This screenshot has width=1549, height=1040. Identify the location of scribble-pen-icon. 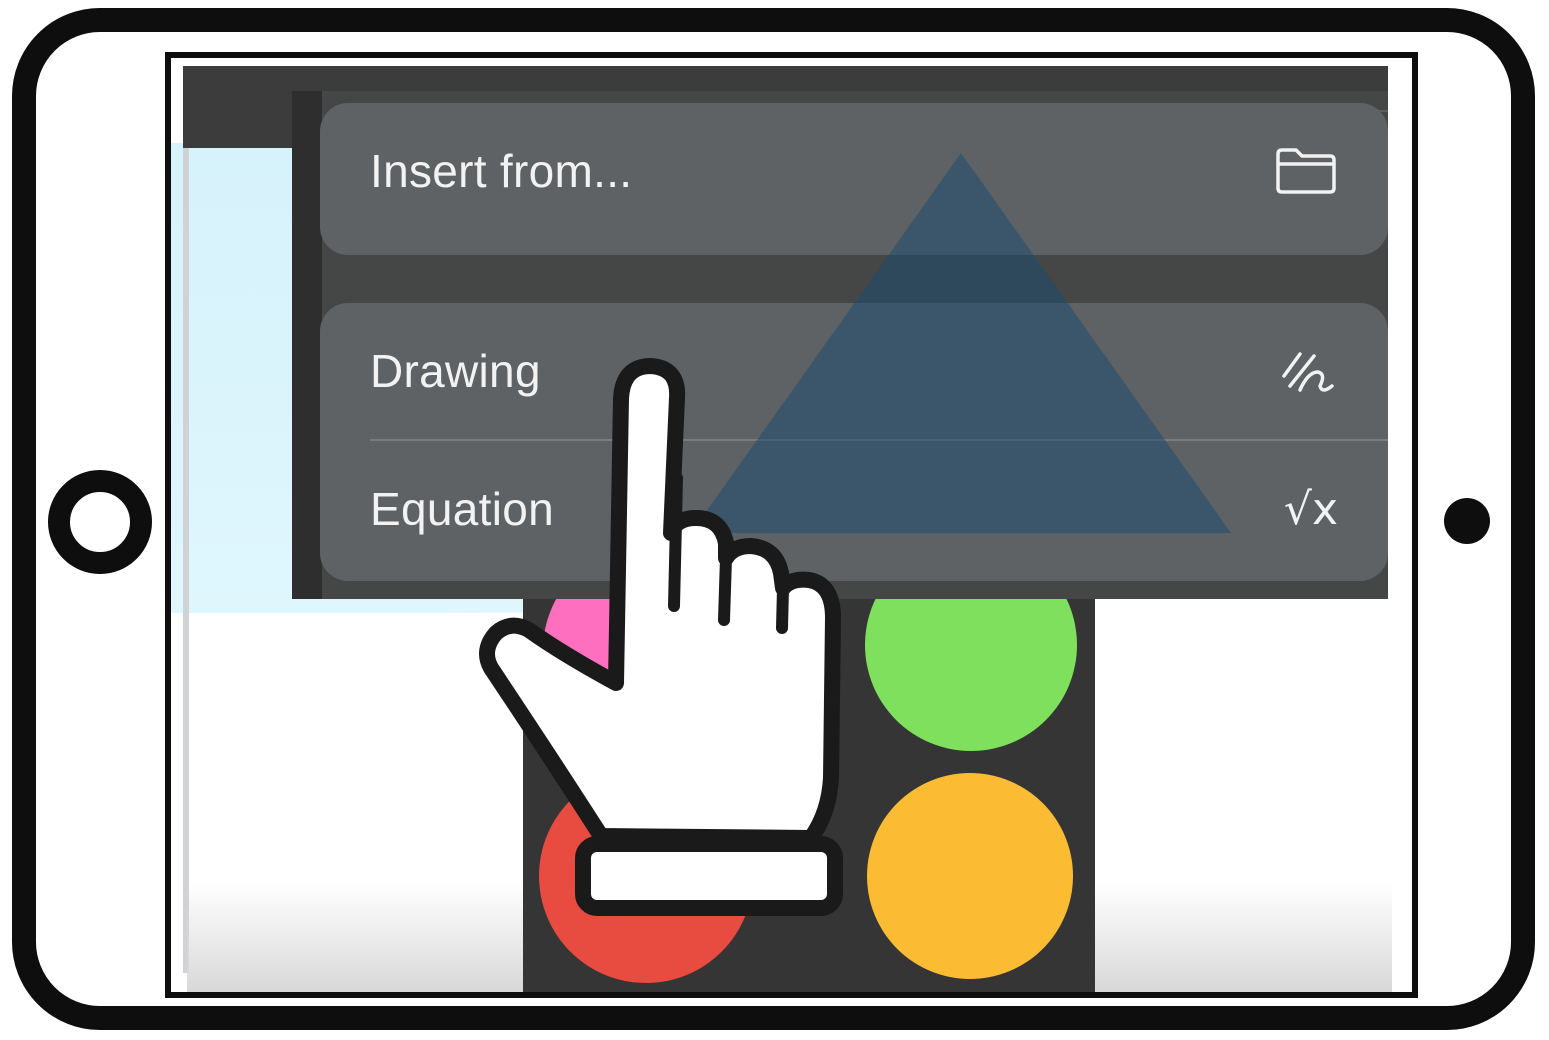
(1308, 371).